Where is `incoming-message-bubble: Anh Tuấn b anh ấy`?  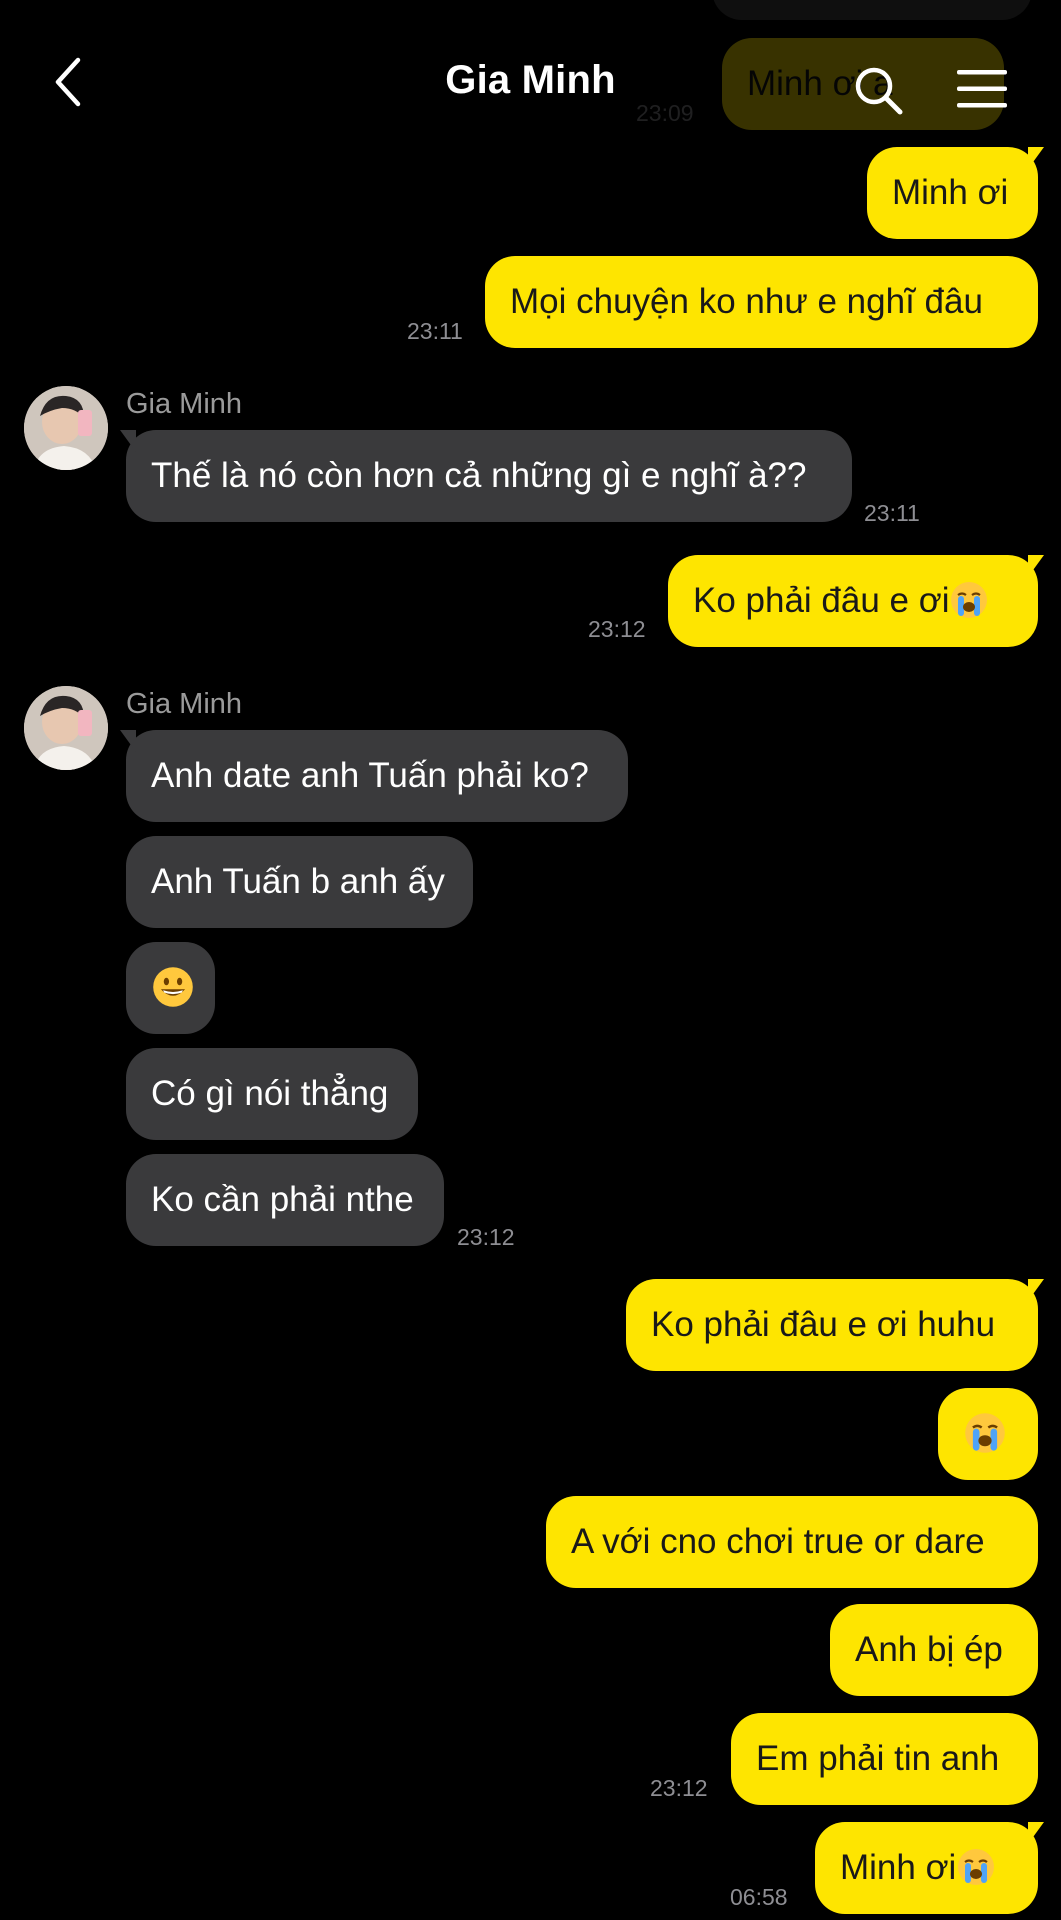 incoming-message-bubble: Anh Tuấn b anh ấy is located at coordinates (299, 882).